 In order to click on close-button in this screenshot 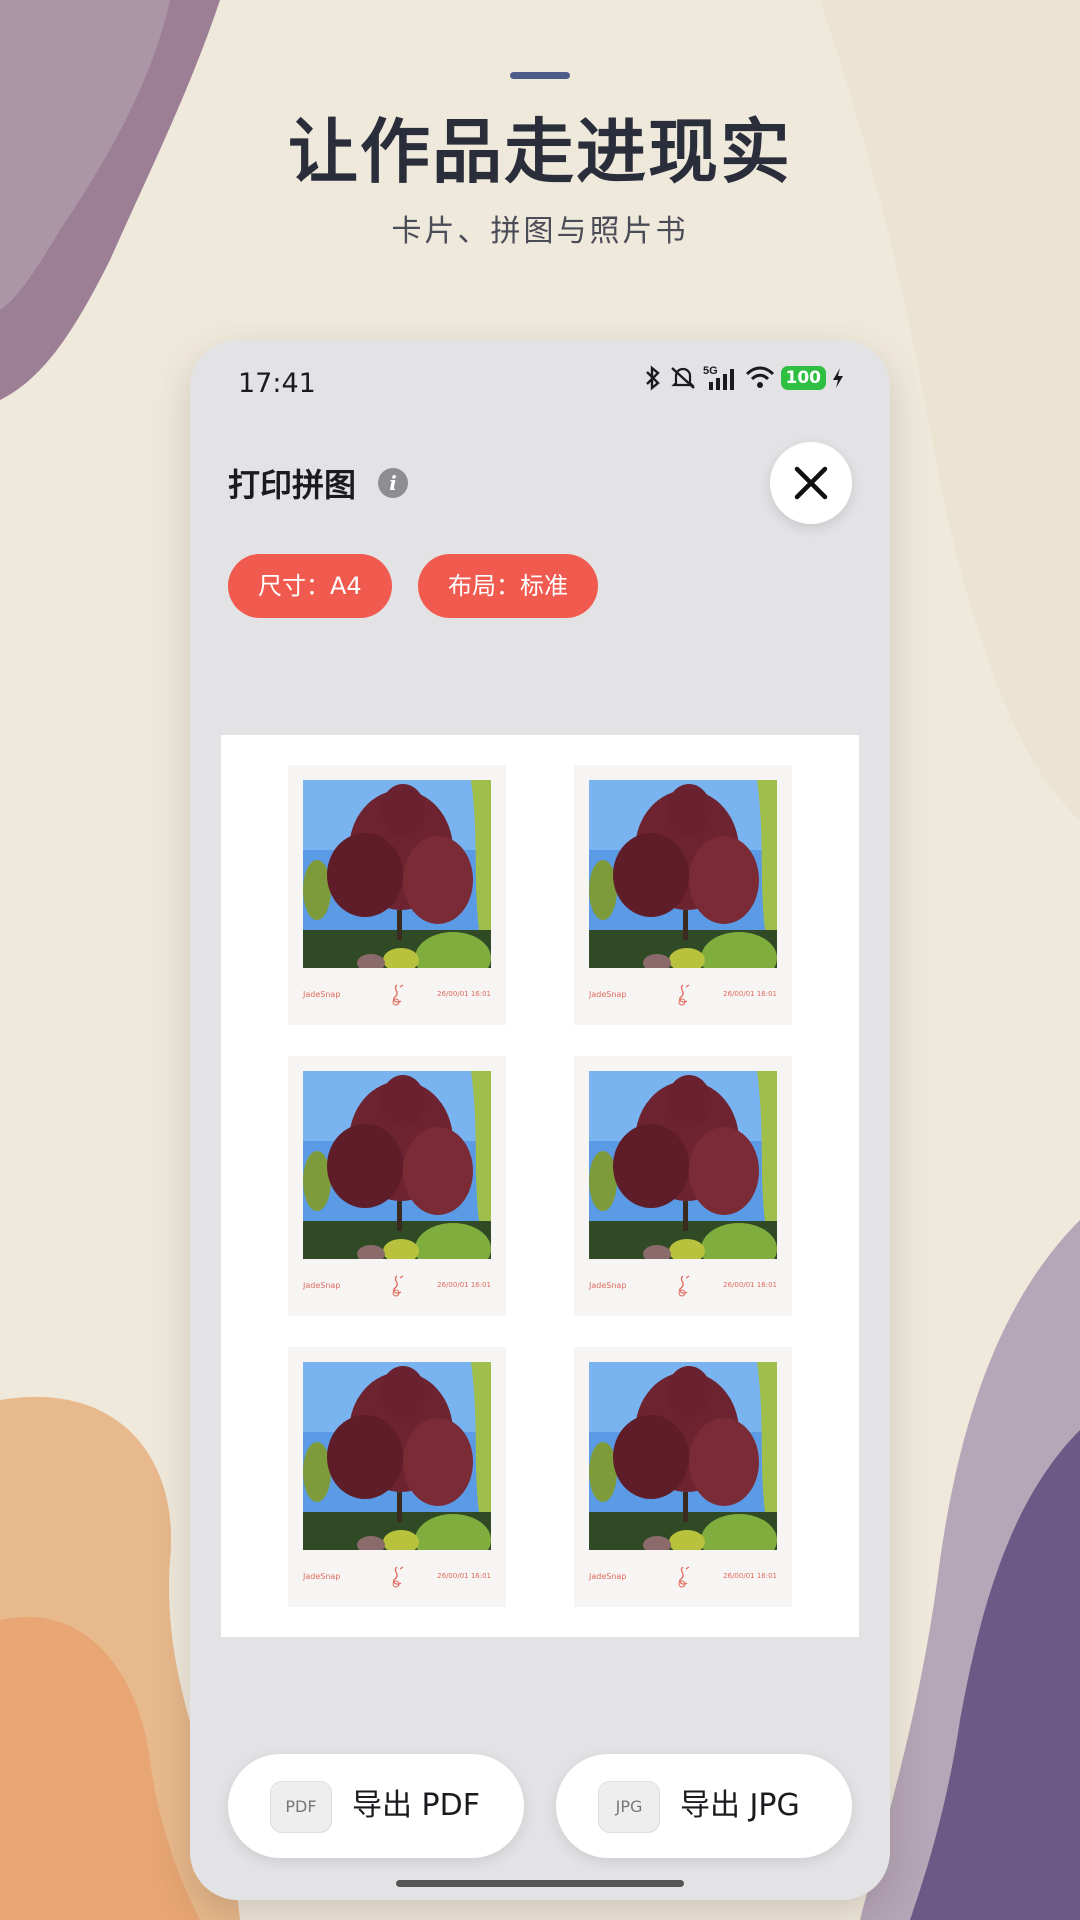, I will do `click(811, 483)`.